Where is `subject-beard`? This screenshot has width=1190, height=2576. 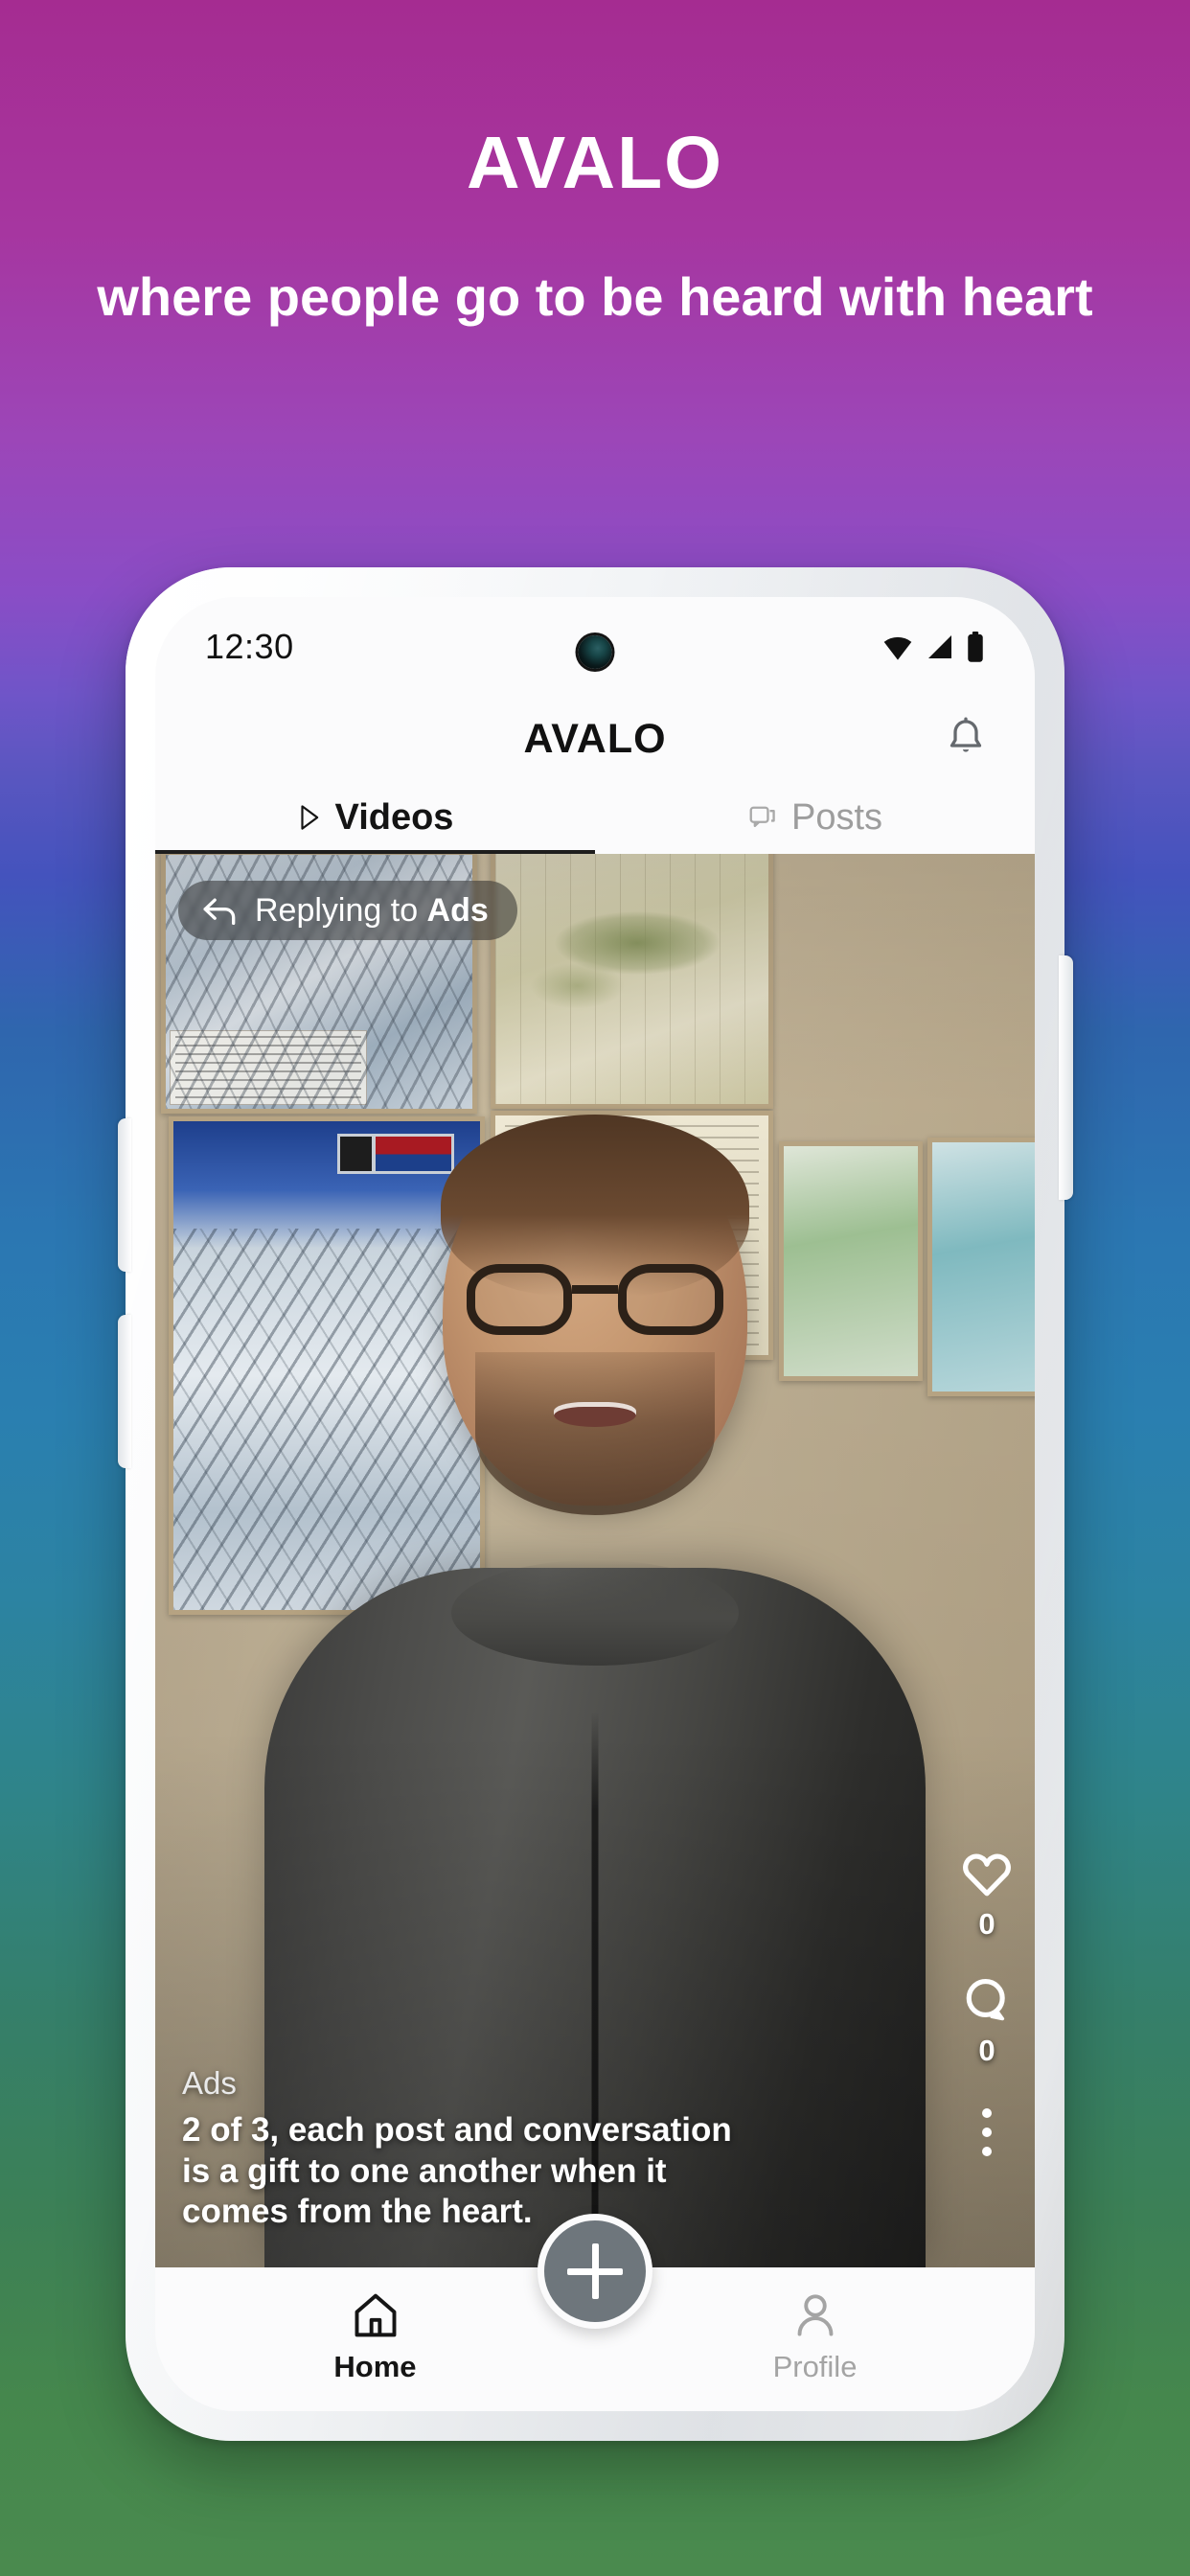
subject-beard is located at coordinates (595, 1433).